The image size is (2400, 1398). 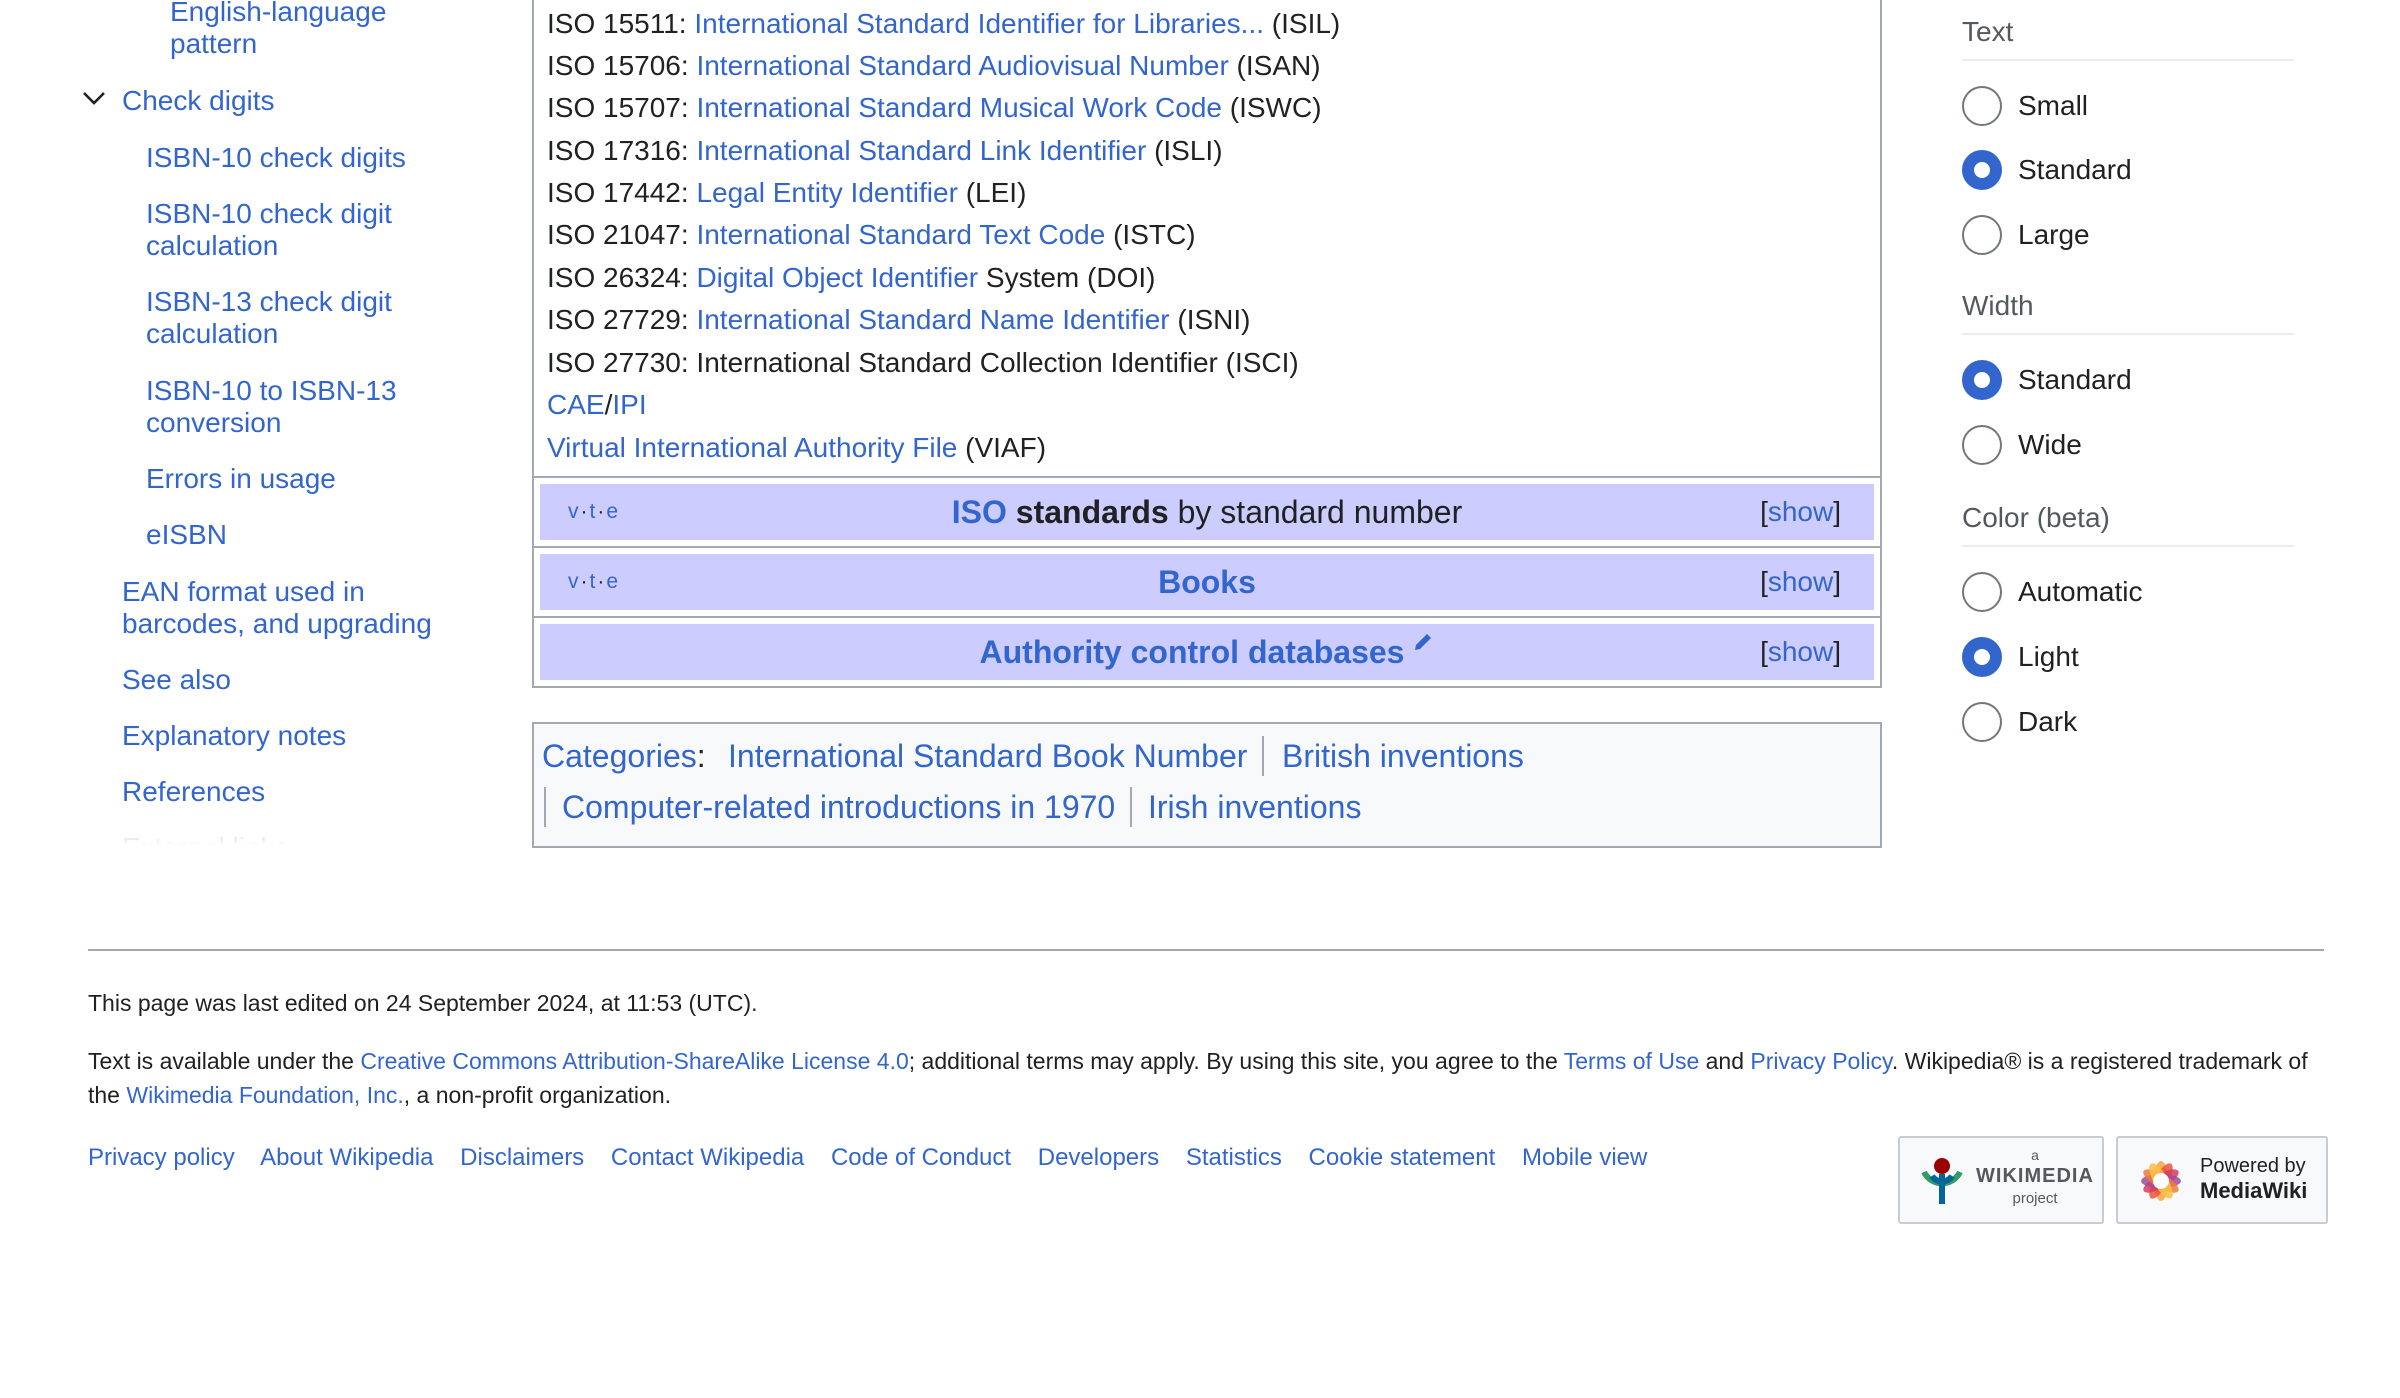 I want to click on footer-link-statistics: Statistics, so click(x=1234, y=1157).